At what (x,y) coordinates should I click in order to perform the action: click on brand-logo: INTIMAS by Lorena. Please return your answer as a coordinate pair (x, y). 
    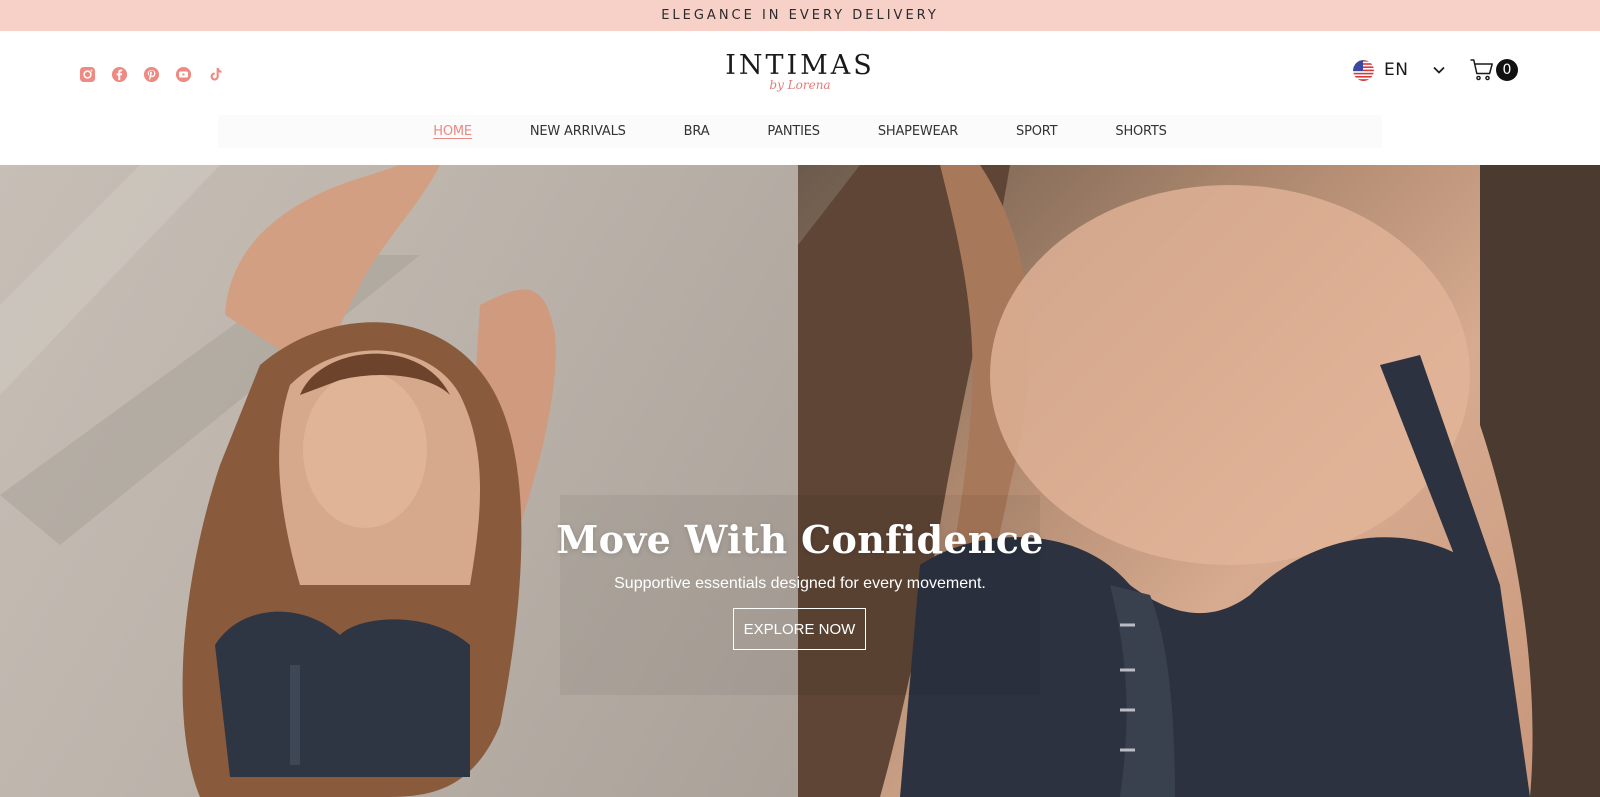
    Looking at the image, I should click on (800, 74).